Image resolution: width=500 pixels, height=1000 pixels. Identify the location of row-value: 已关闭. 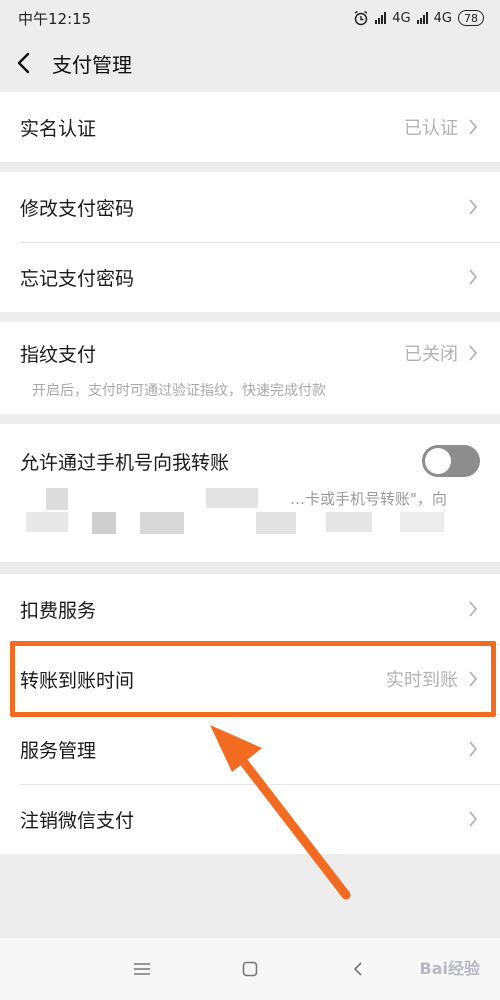
(431, 354).